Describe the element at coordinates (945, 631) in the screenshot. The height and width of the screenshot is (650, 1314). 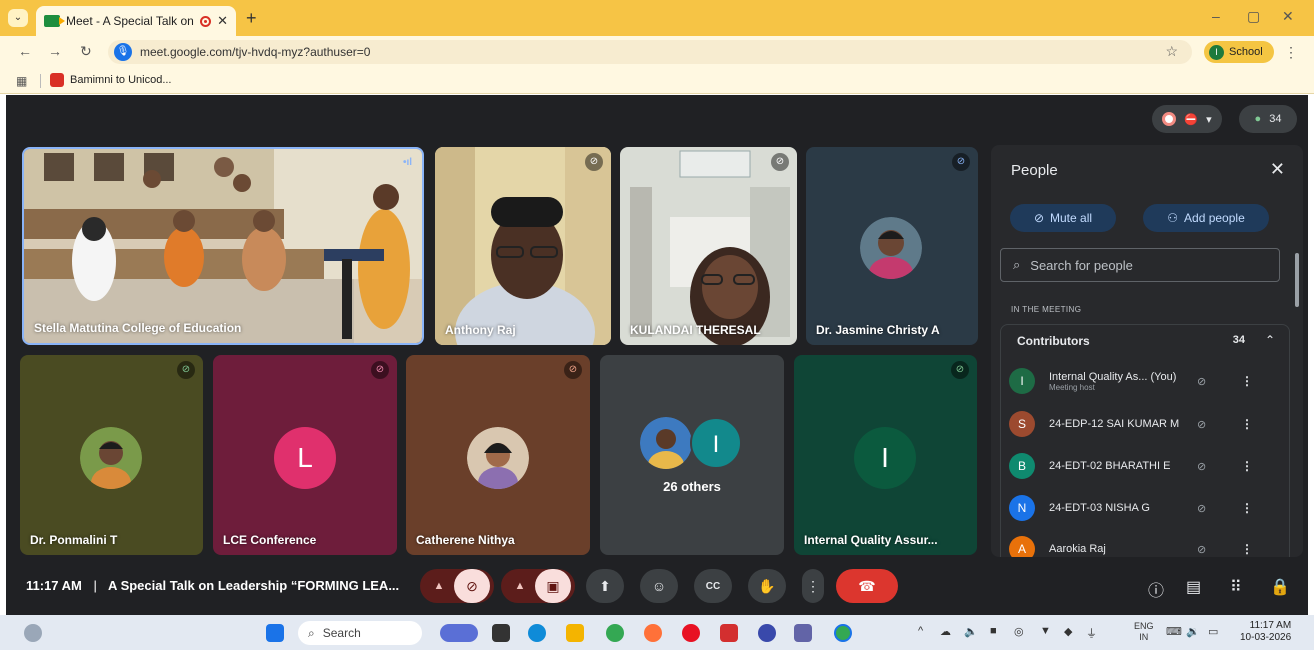
I see `onedrive-icon: ☁` at that location.